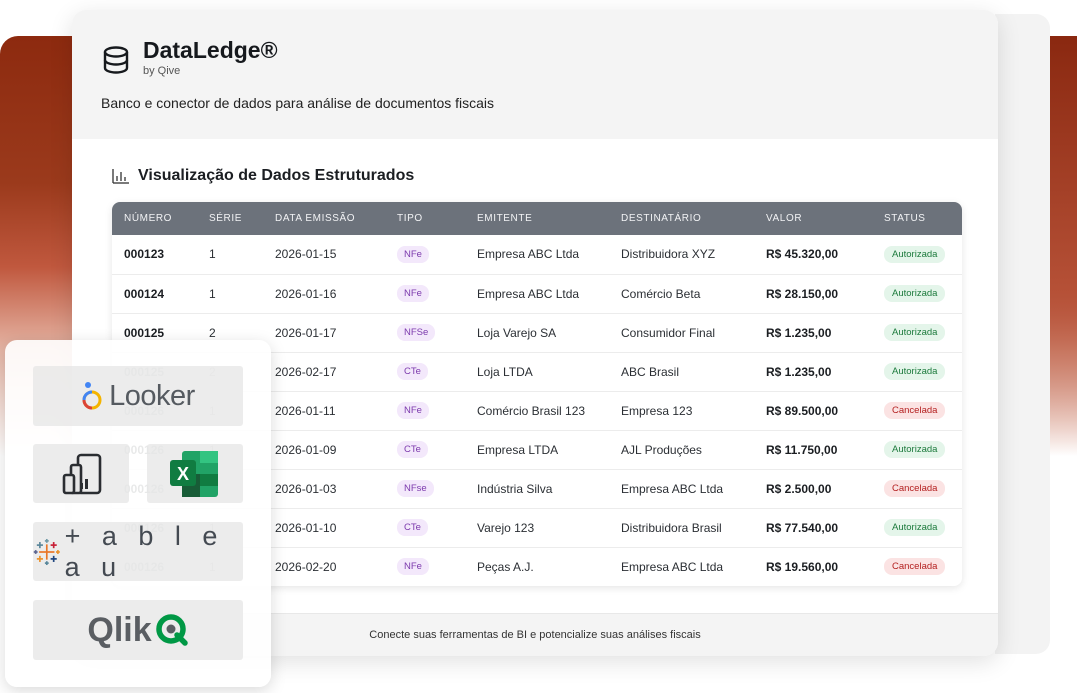 This screenshot has width=1077, height=693. Describe the element at coordinates (183, 474) in the screenshot. I see `excel-letter: X` at that location.